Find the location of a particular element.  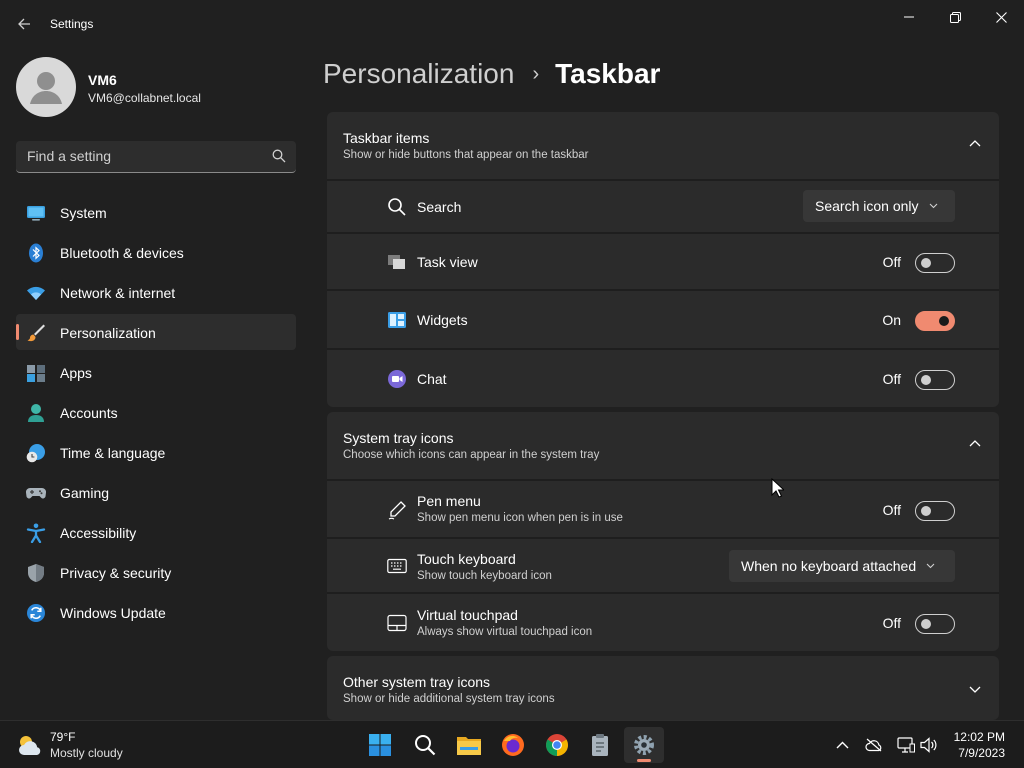

paintbrush-icon is located at coordinates (36, 333).